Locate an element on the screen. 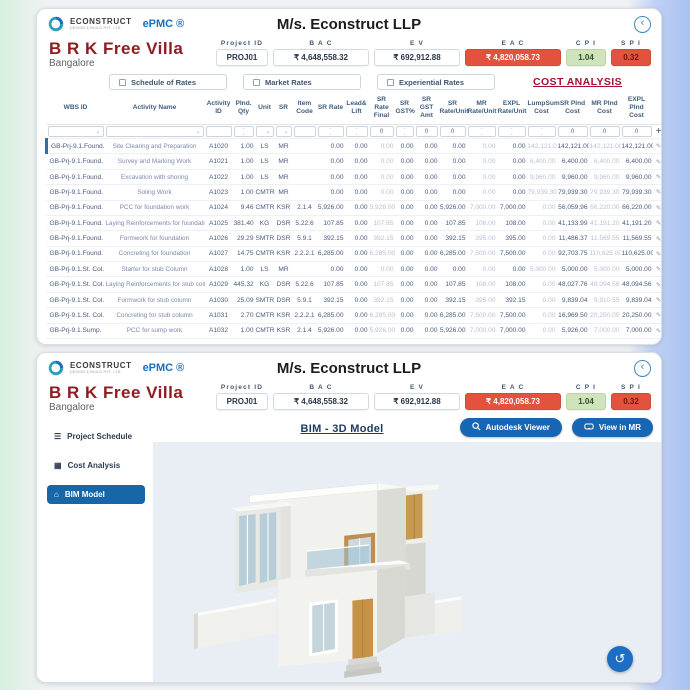  column-header: Unit is located at coordinates (264, 109).